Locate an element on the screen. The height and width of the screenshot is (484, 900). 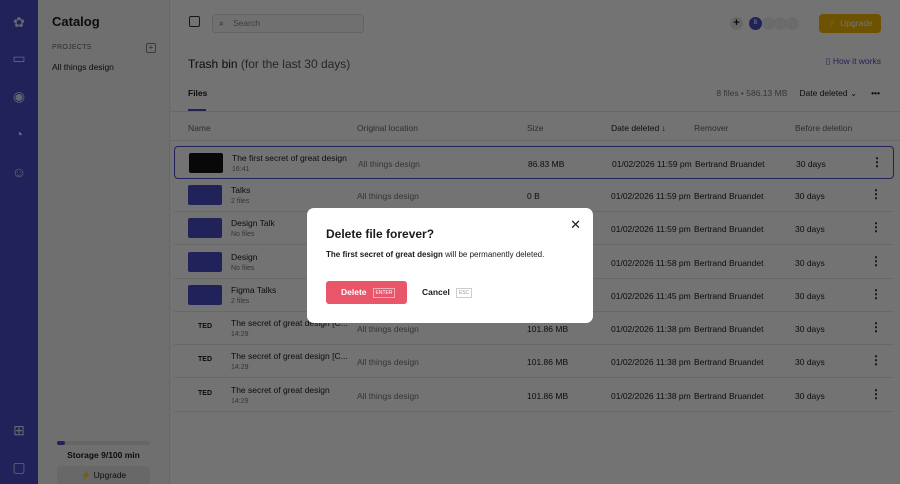
sort-dropdown: Date deleted ⌄ is located at coordinates (828, 93).